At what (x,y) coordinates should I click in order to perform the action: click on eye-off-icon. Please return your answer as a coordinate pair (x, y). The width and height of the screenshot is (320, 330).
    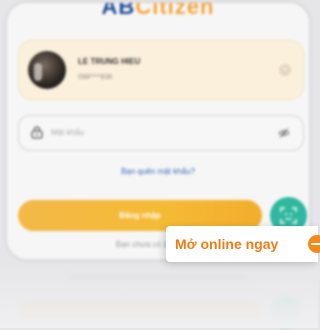
    Looking at the image, I should click on (284, 133).